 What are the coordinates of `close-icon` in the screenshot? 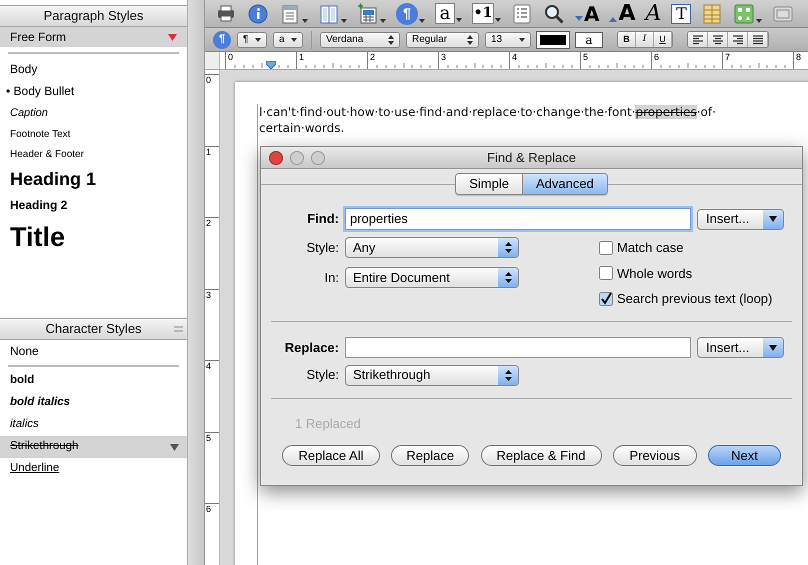 It's located at (276, 158).